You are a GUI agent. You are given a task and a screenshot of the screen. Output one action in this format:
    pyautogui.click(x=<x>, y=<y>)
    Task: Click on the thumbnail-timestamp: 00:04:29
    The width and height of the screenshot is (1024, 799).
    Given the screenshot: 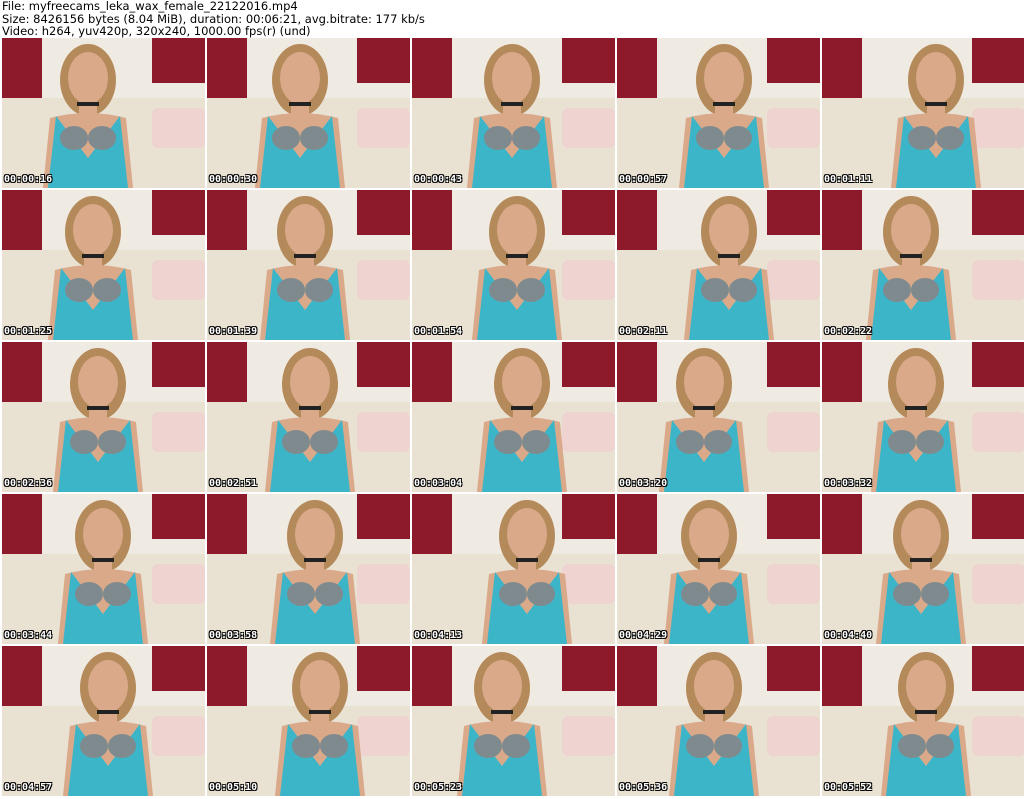 What is the action you would take?
    pyautogui.click(x=643, y=635)
    